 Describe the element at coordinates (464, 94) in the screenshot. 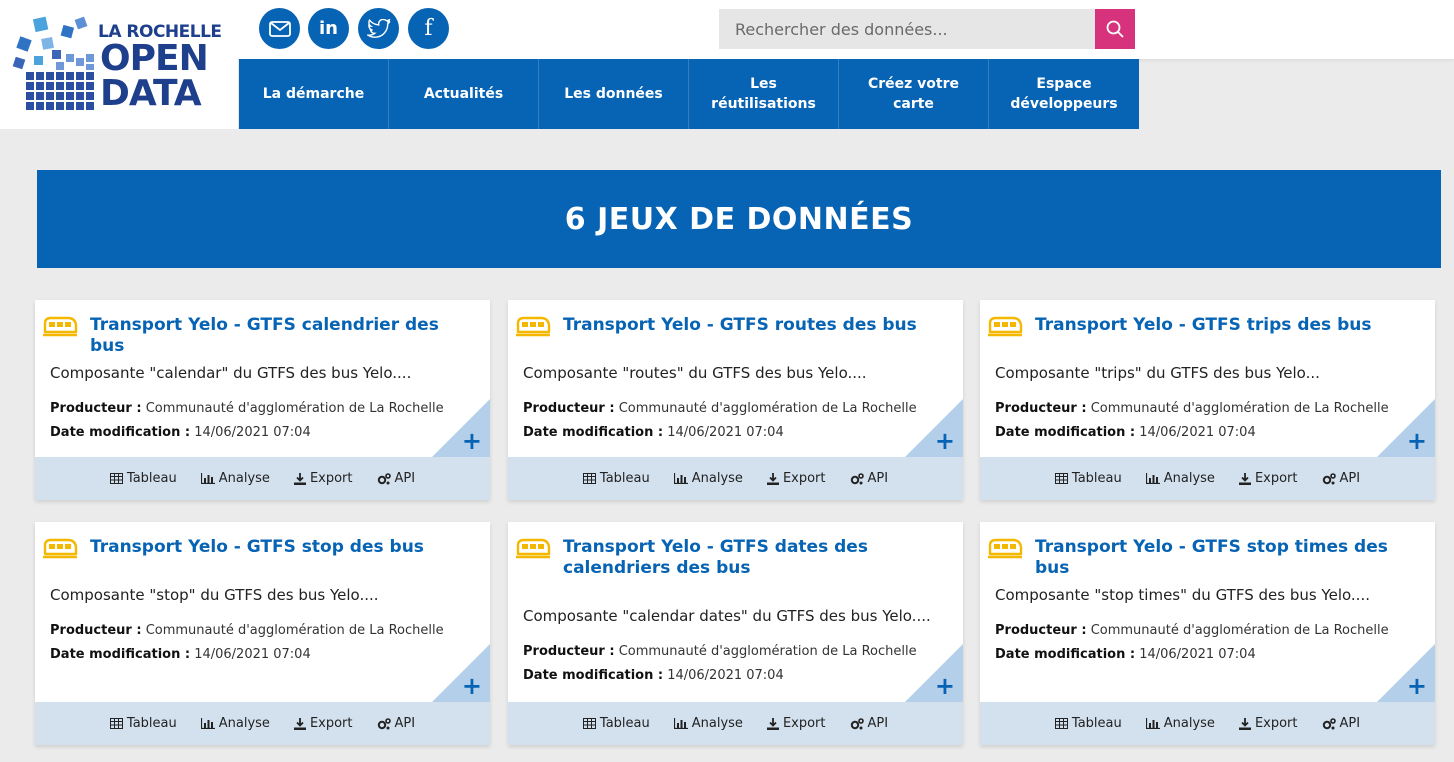

I see `nav-item-actualites: Actualités` at that location.